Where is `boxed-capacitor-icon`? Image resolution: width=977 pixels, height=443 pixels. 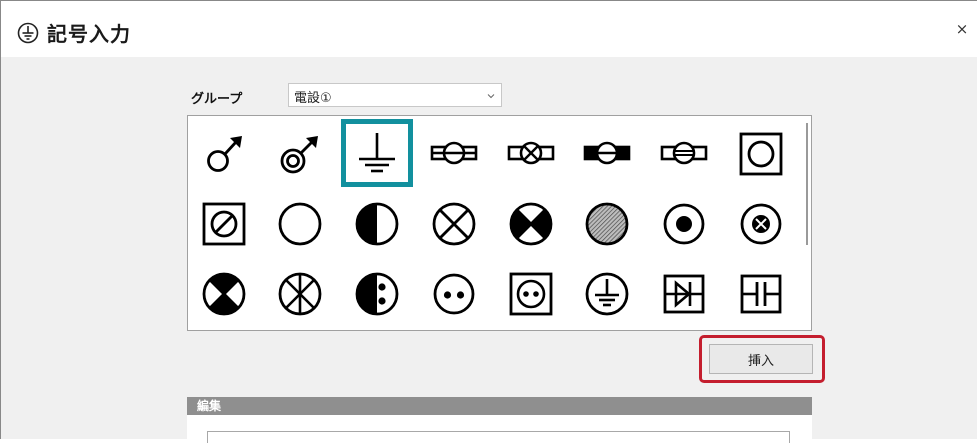 boxed-capacitor-icon is located at coordinates (761, 294).